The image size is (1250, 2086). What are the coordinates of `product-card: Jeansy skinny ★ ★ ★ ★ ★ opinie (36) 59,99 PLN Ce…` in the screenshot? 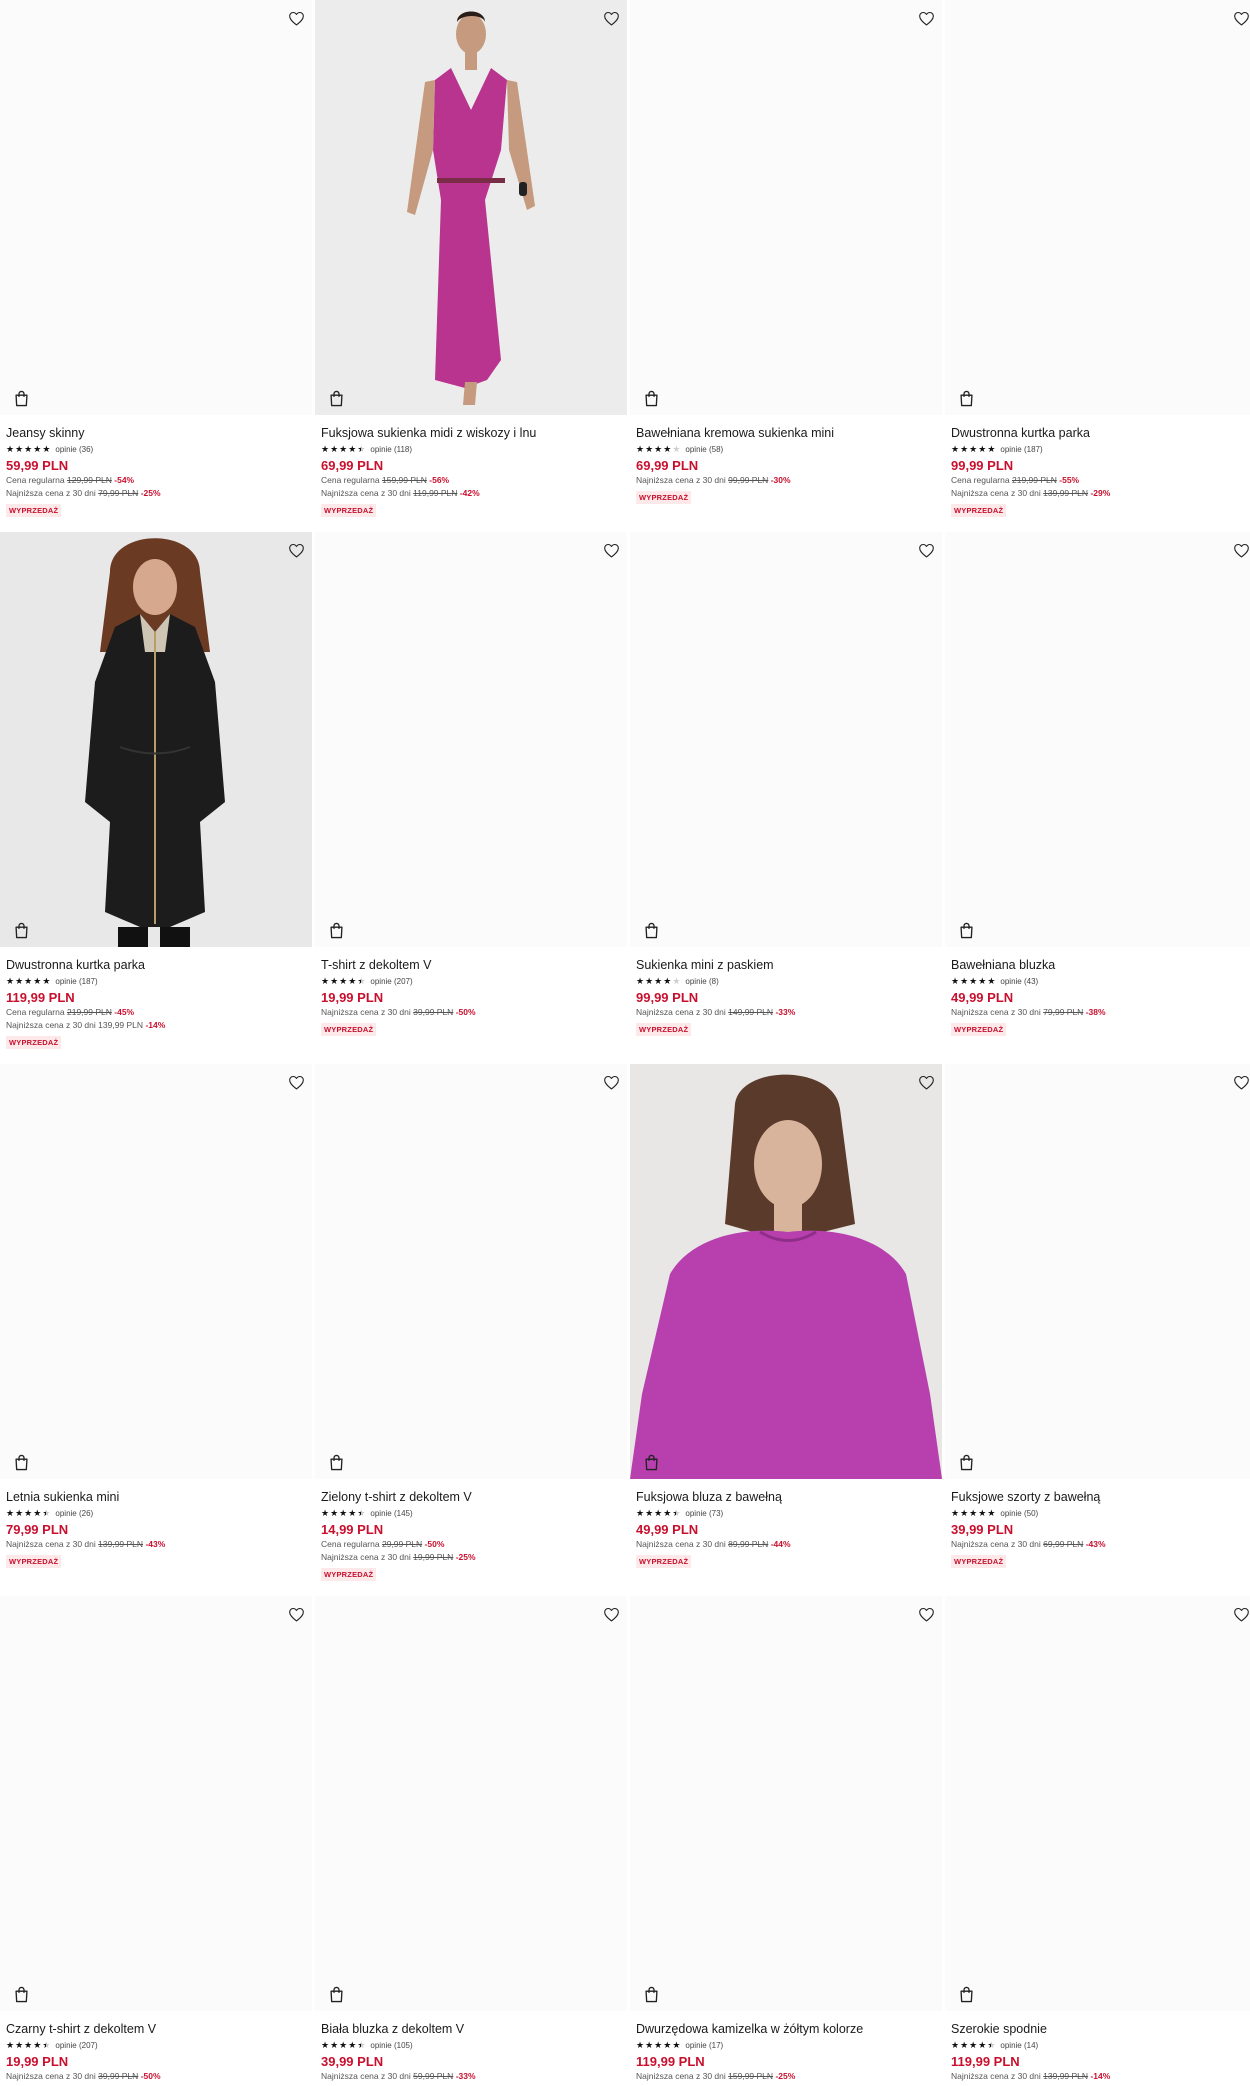 It's located at (156, 265).